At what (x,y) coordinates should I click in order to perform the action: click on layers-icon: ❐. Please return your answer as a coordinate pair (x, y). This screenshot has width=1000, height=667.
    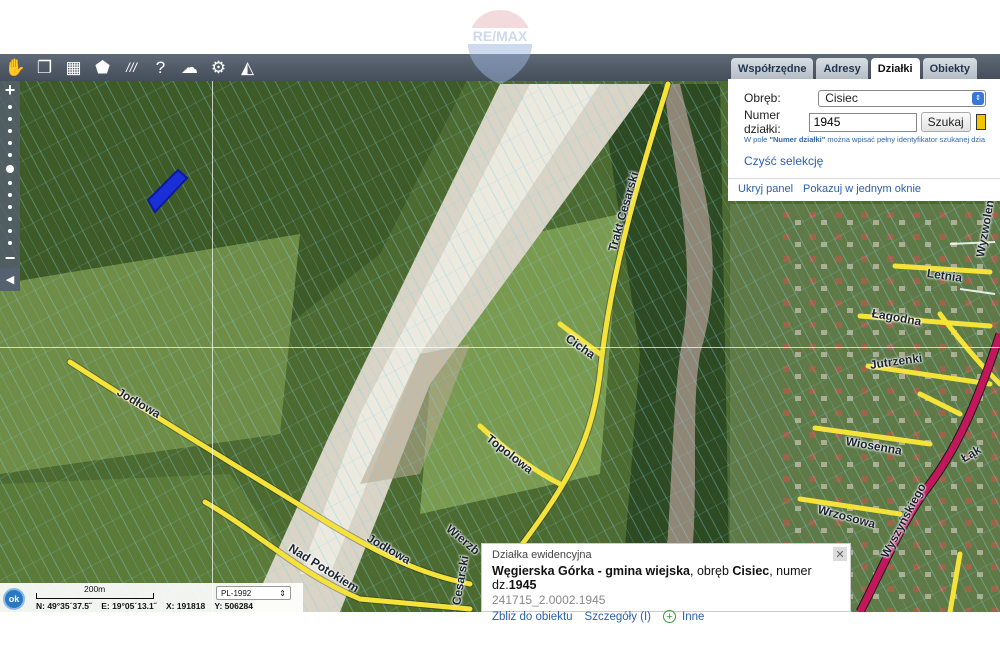
    Looking at the image, I should click on (44, 67).